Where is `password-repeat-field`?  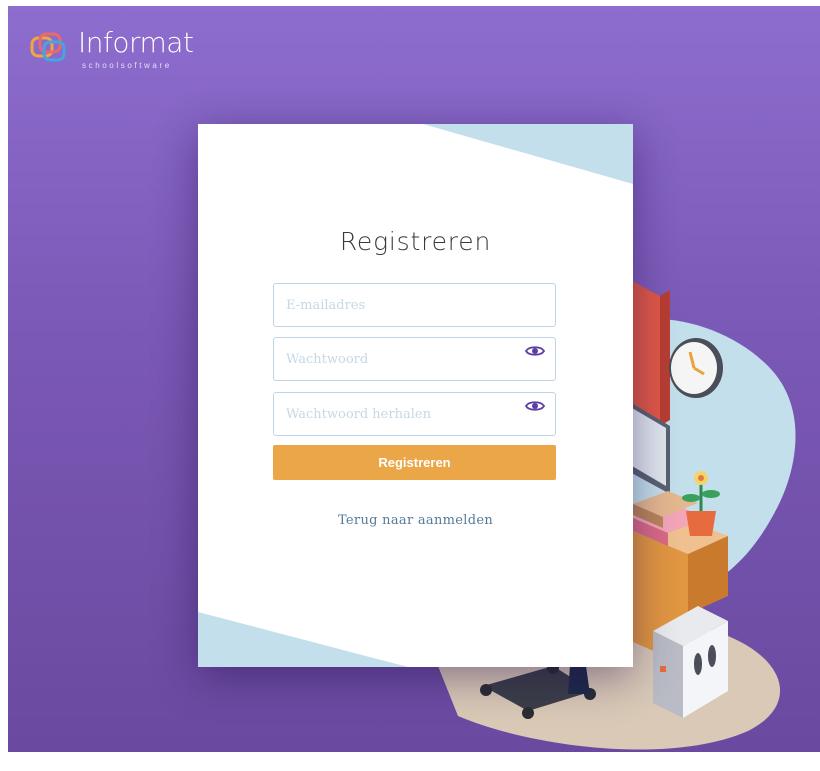 password-repeat-field is located at coordinates (414, 414).